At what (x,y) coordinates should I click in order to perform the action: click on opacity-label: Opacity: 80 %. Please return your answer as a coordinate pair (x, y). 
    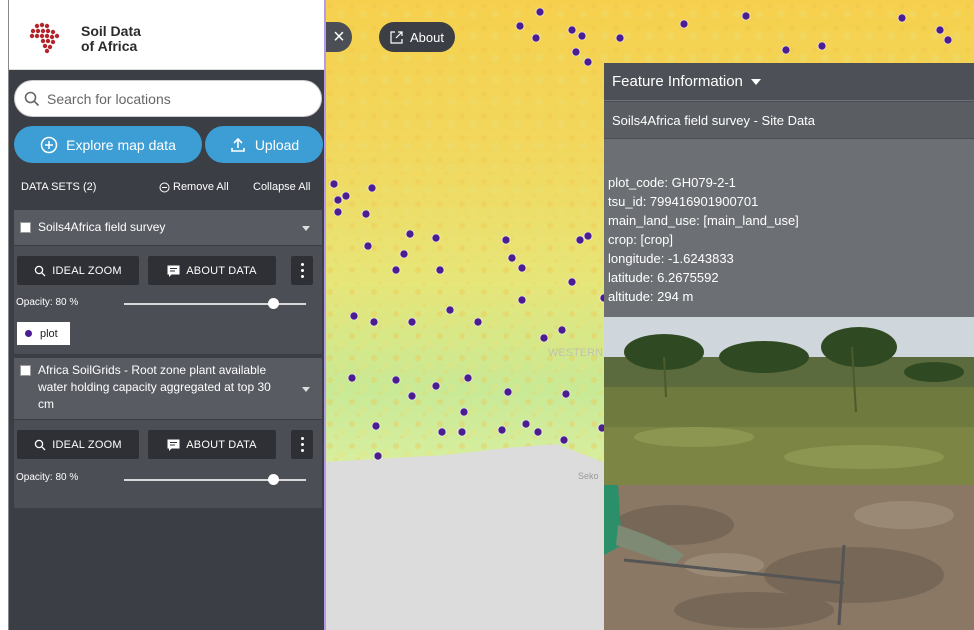
    Looking at the image, I should click on (47, 302).